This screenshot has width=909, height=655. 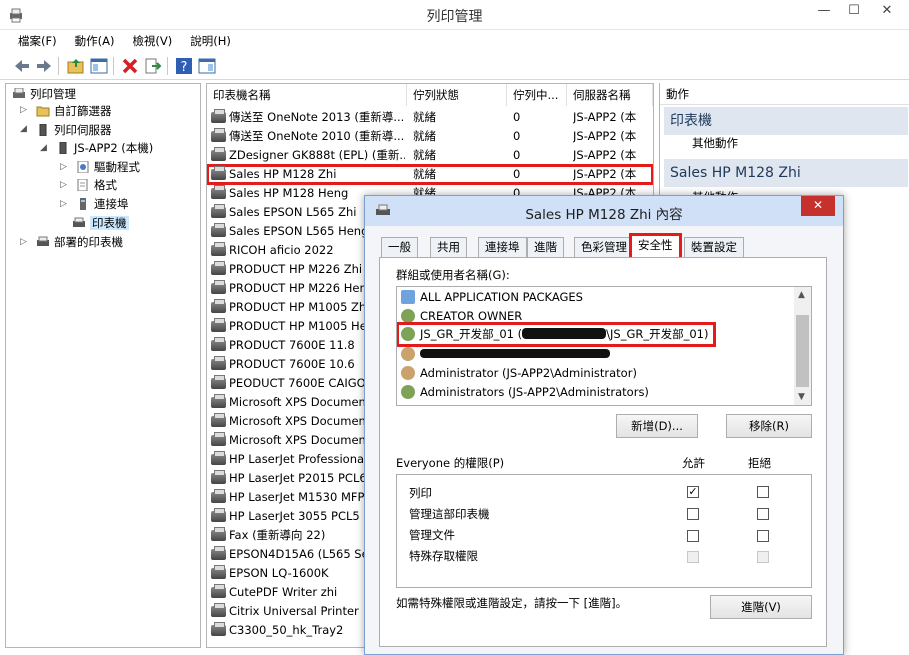 I want to click on groups-label: 群組或使用者名稱(G):, so click(x=453, y=275).